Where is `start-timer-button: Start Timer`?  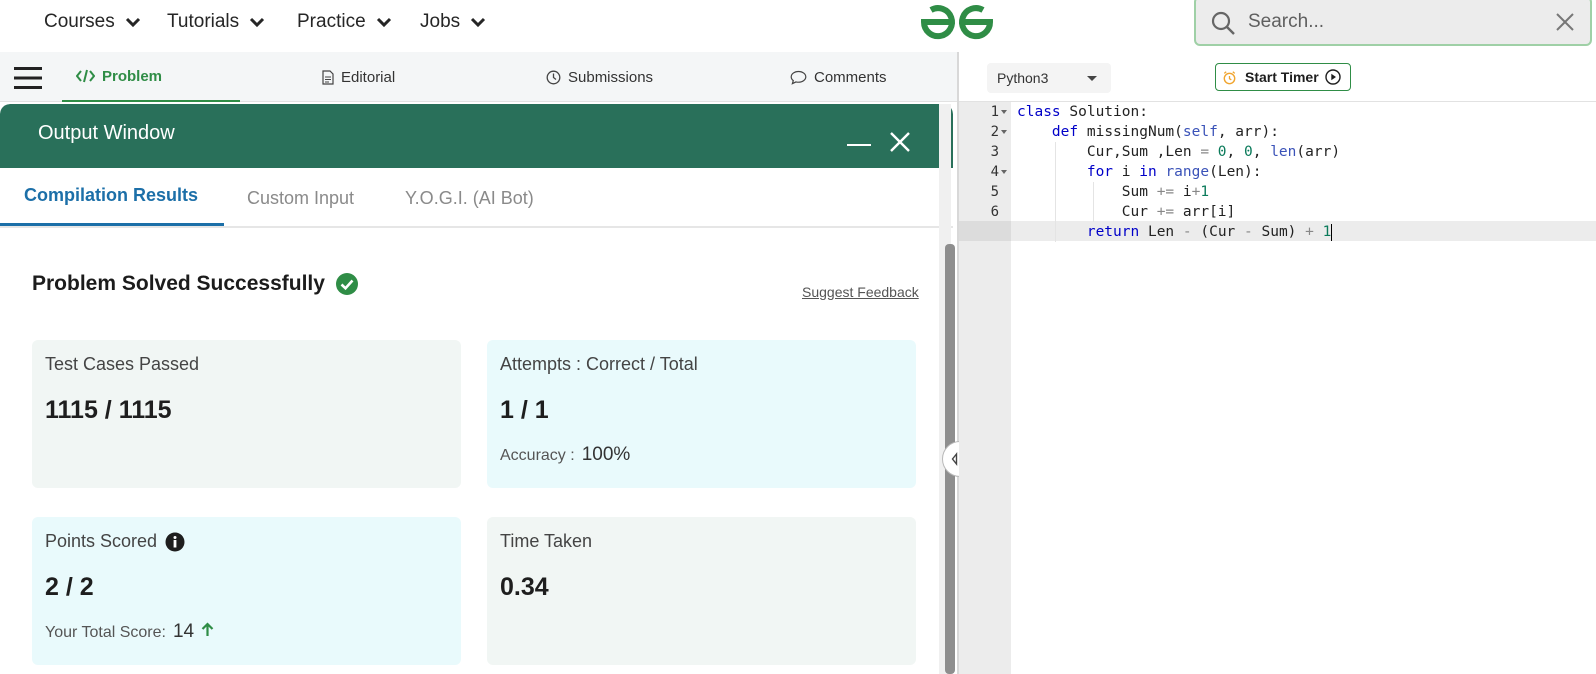 start-timer-button: Start Timer is located at coordinates (1283, 77).